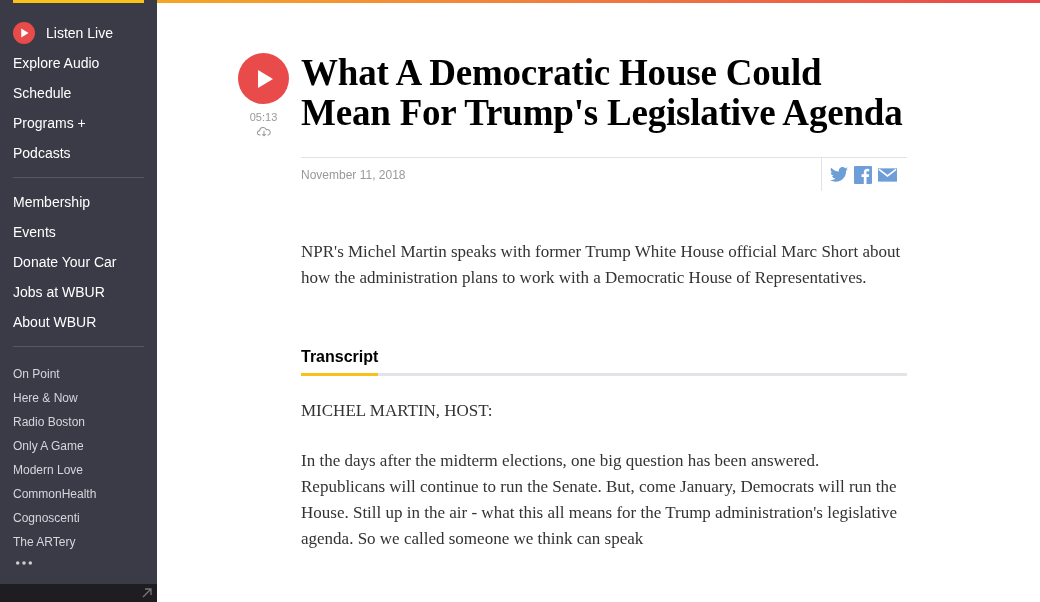 Image resolution: width=1040 pixels, height=602 pixels. I want to click on nav-link: CommonHealth, so click(55, 494).